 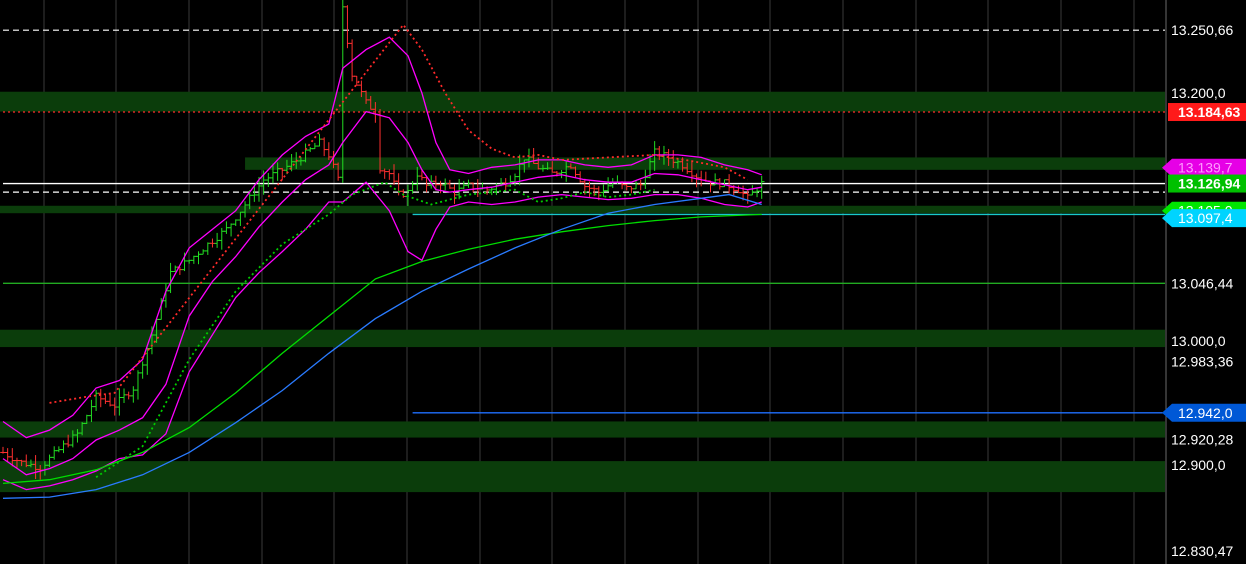 I want to click on axis-price-label: 13.126,94, so click(x=1209, y=184).